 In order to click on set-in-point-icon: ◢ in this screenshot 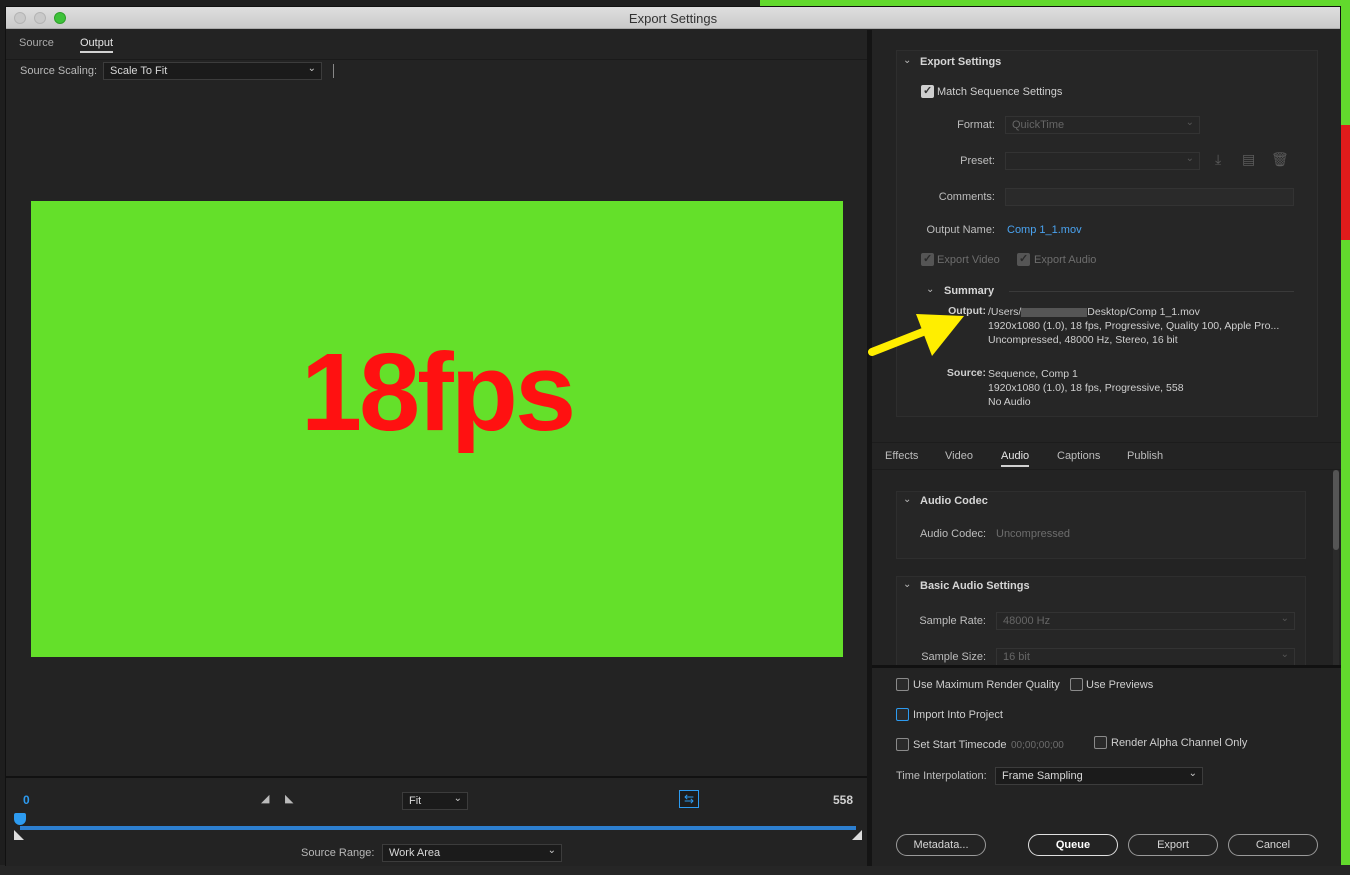, I will do `click(265, 798)`.